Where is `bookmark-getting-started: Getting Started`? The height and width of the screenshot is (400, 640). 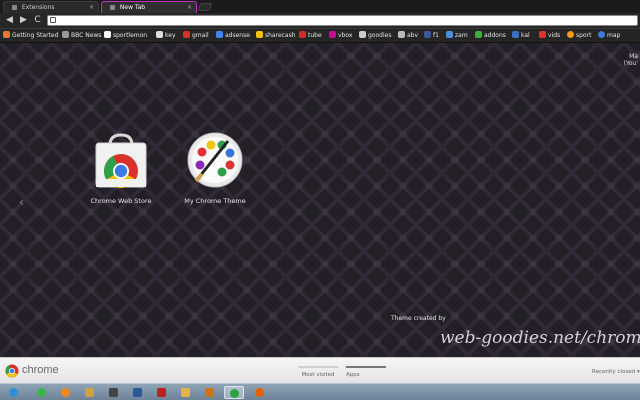 bookmark-getting-started: Getting Started is located at coordinates (30, 36).